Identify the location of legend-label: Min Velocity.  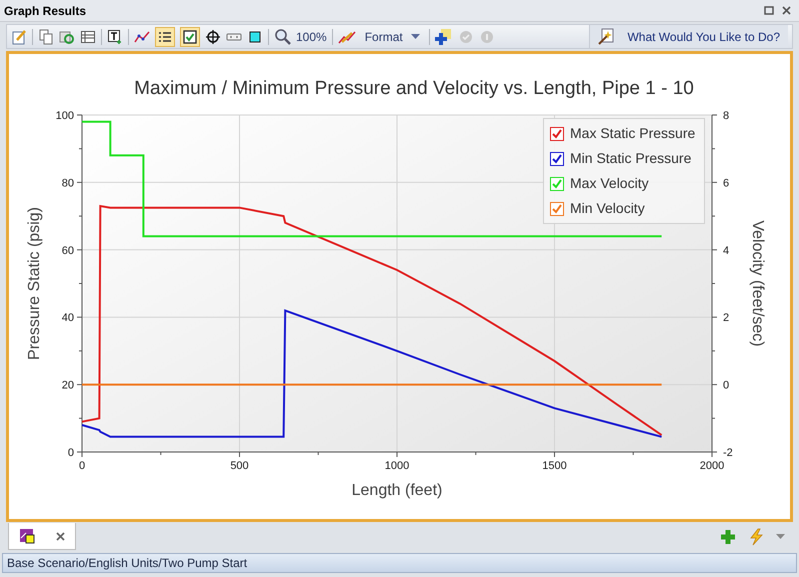
(607, 208).